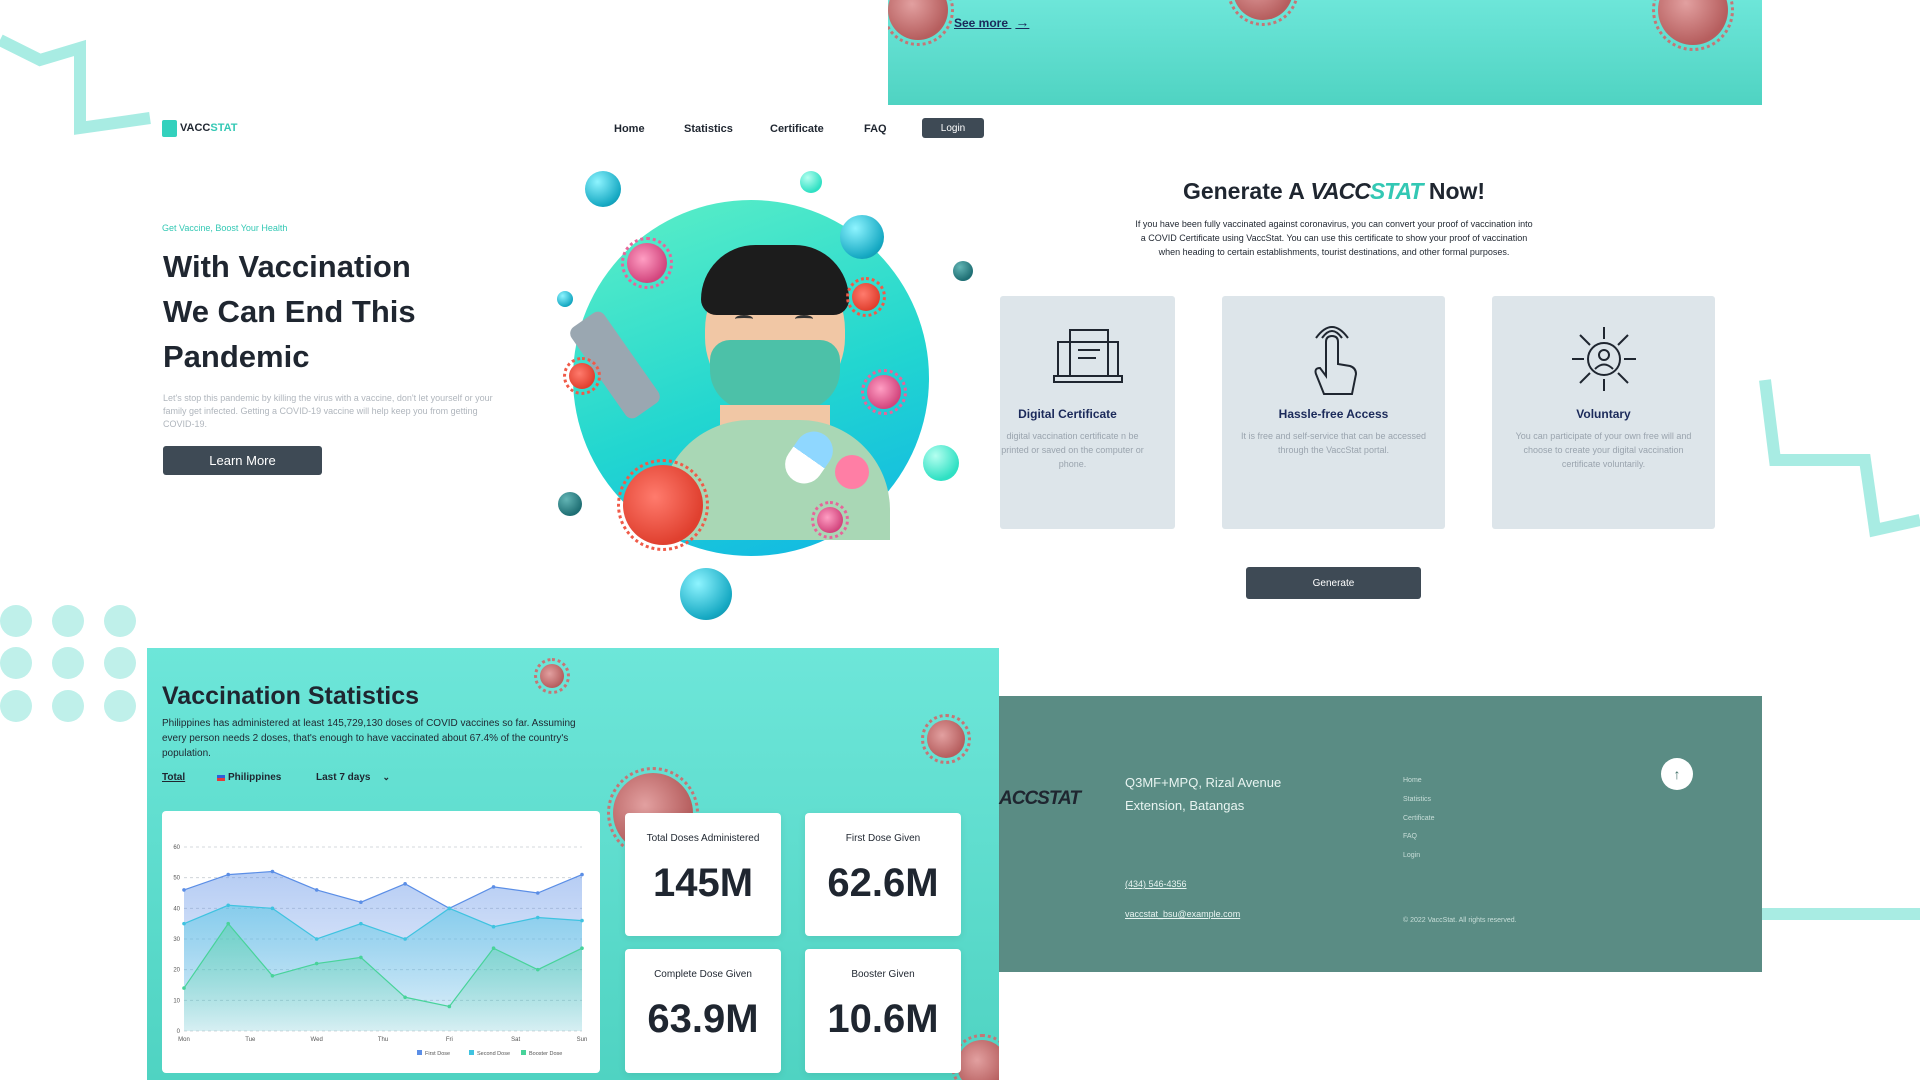 This screenshot has width=1920, height=1080. Describe the element at coordinates (176, 971) in the screenshot. I see `chart-y-tick-label: 20` at that location.